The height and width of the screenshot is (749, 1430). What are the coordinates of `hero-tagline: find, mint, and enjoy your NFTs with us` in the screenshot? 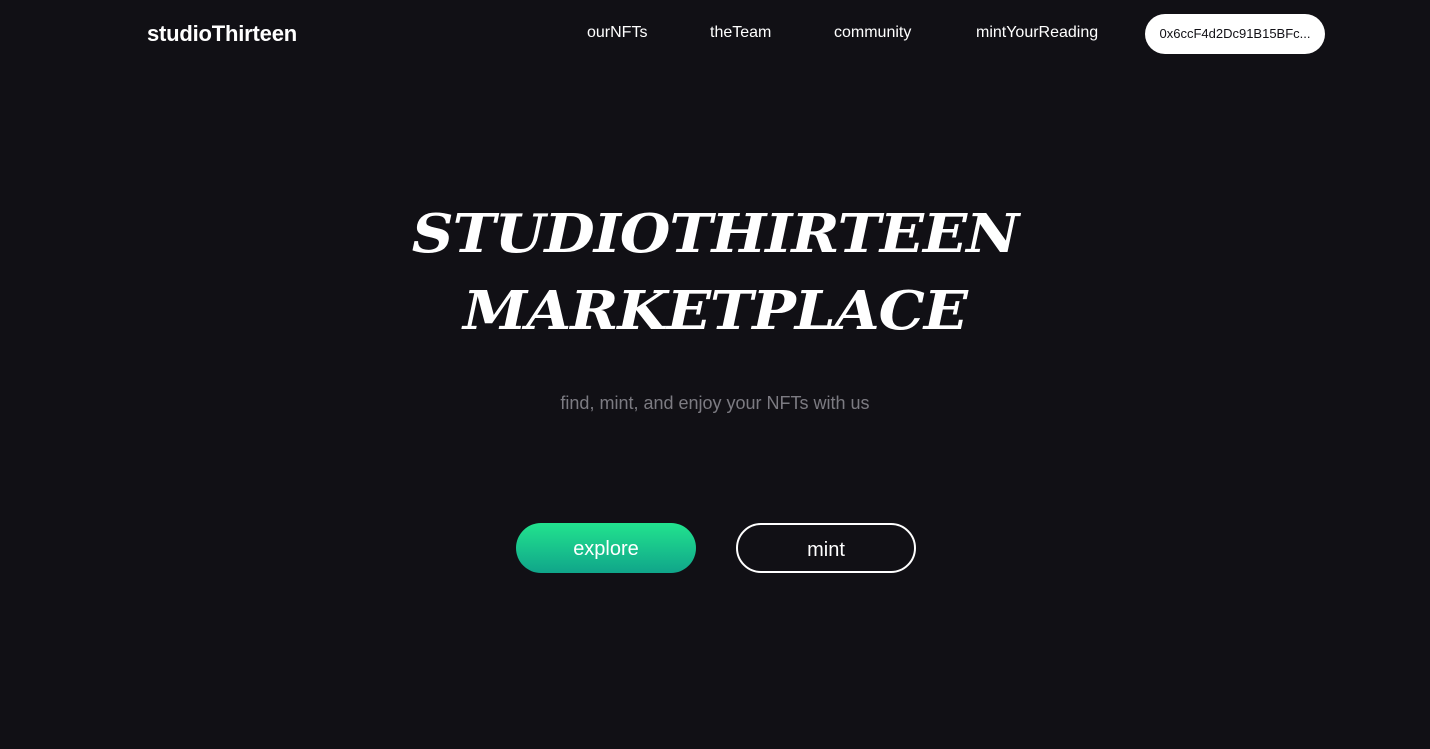 It's located at (715, 403).